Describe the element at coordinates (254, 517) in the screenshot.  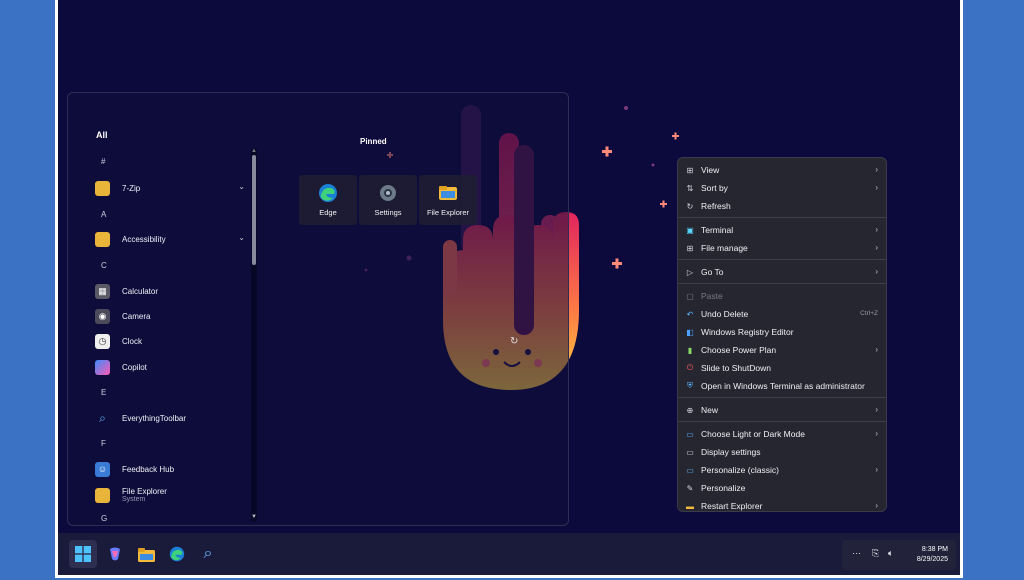
I see `scroll-down-icon: ▼` at that location.